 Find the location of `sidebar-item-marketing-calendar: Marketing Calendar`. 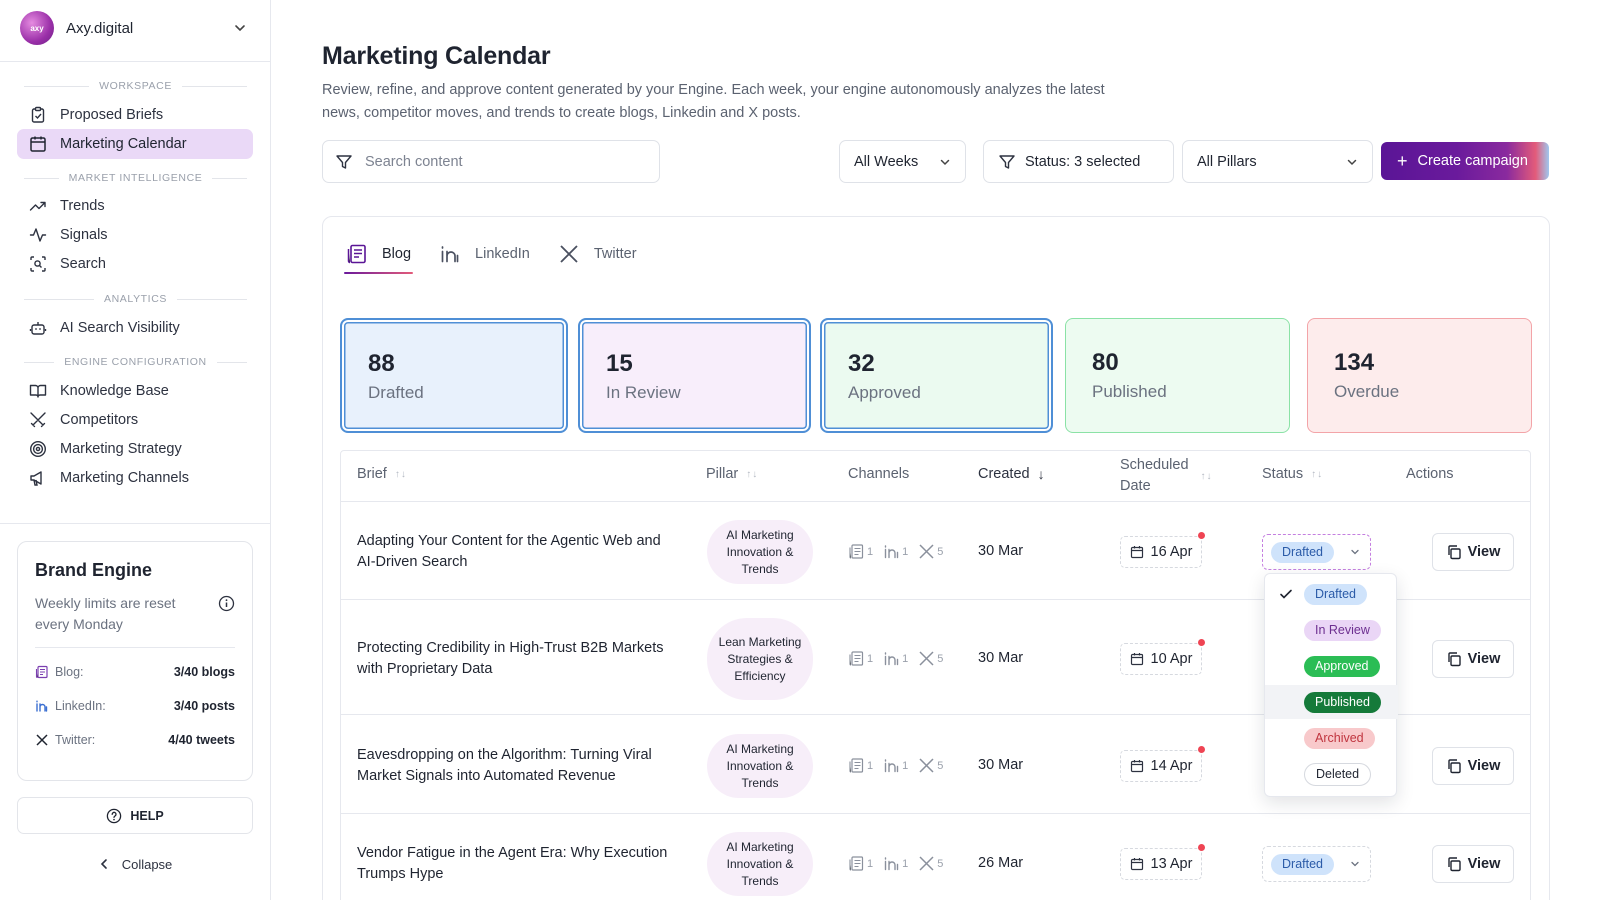

sidebar-item-marketing-calendar: Marketing Calendar is located at coordinates (135, 144).